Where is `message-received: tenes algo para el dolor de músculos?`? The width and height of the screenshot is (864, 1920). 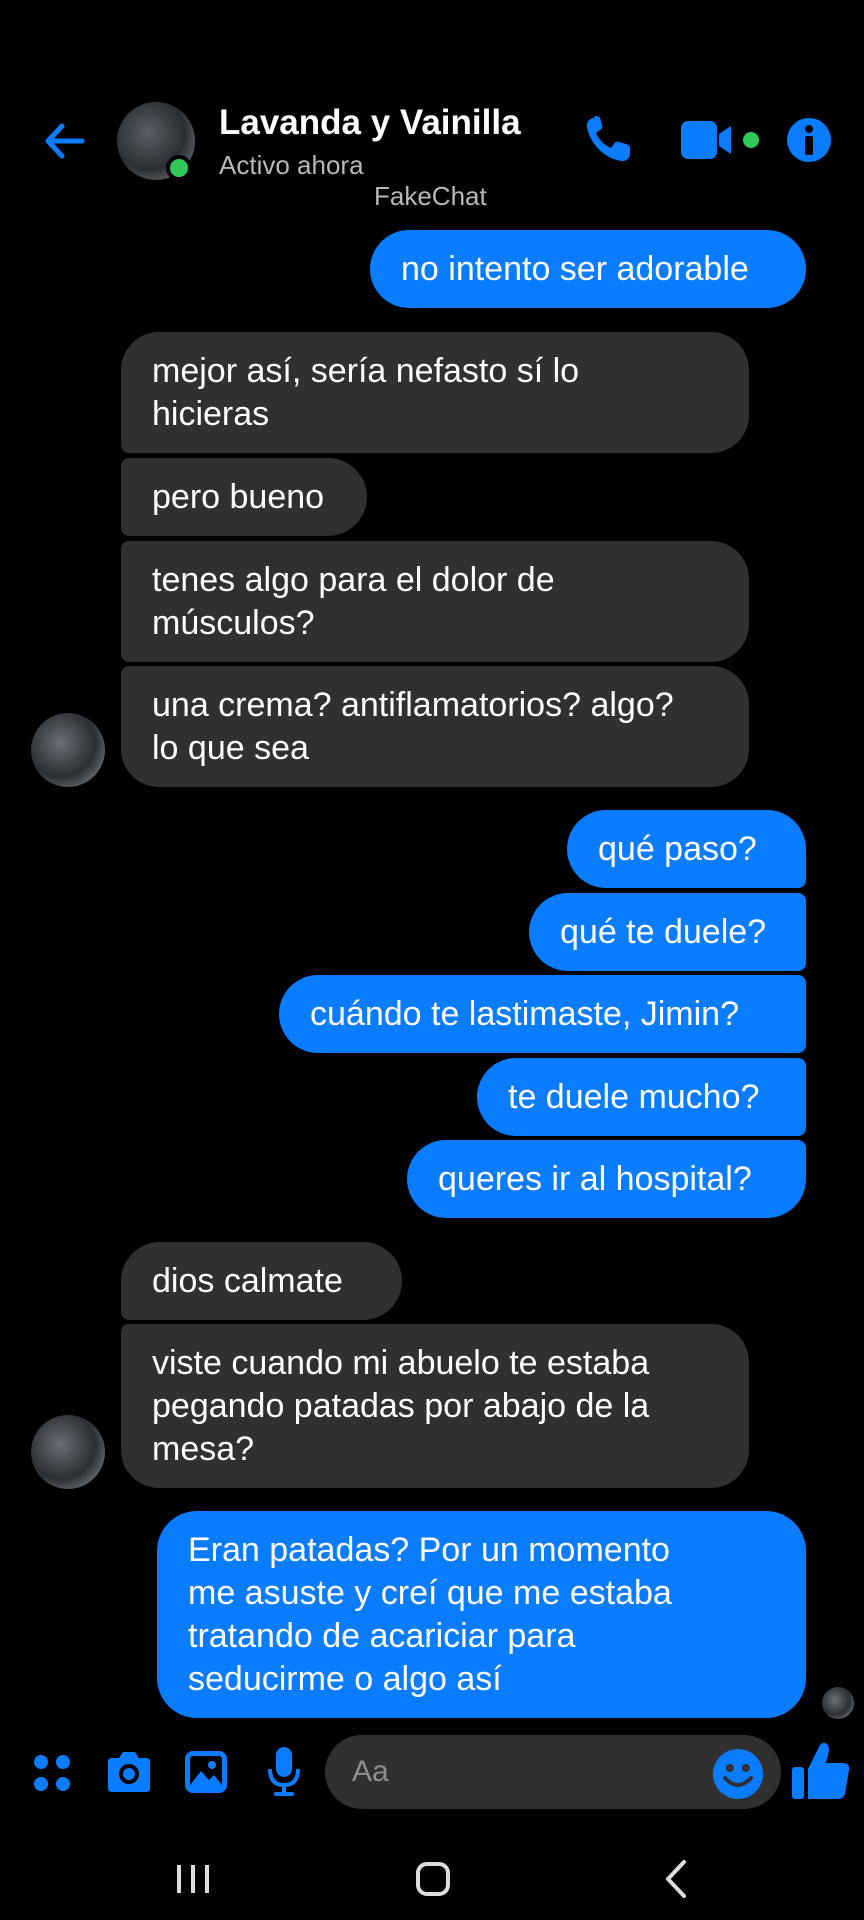 message-received: tenes algo para el dolor de músculos? is located at coordinates (435, 601).